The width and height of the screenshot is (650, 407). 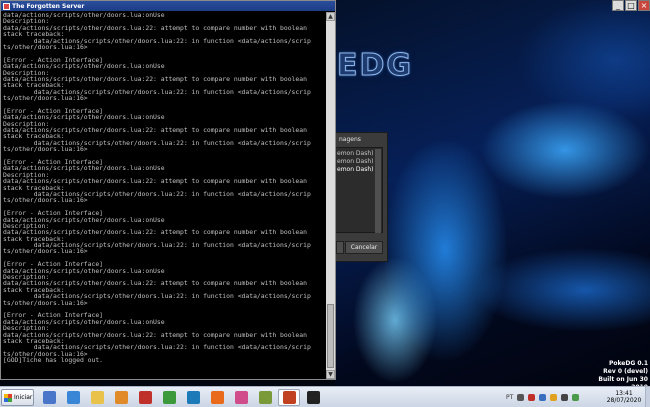 I want to click on game-logo: EDG, so click(x=375, y=66).